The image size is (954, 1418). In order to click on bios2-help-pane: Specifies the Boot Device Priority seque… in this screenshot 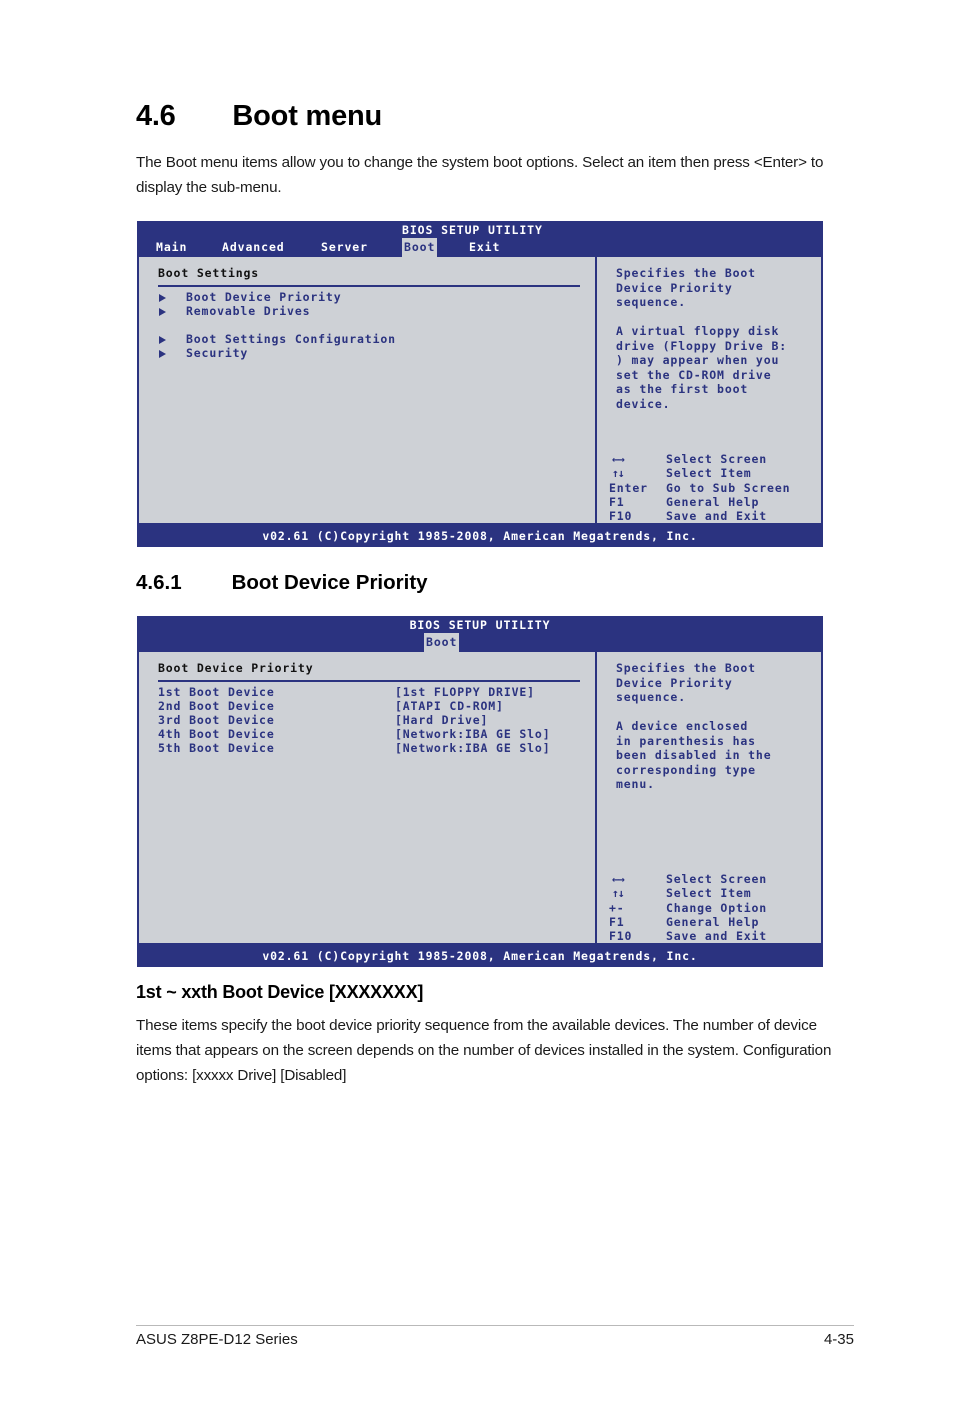, I will do `click(709, 804)`.